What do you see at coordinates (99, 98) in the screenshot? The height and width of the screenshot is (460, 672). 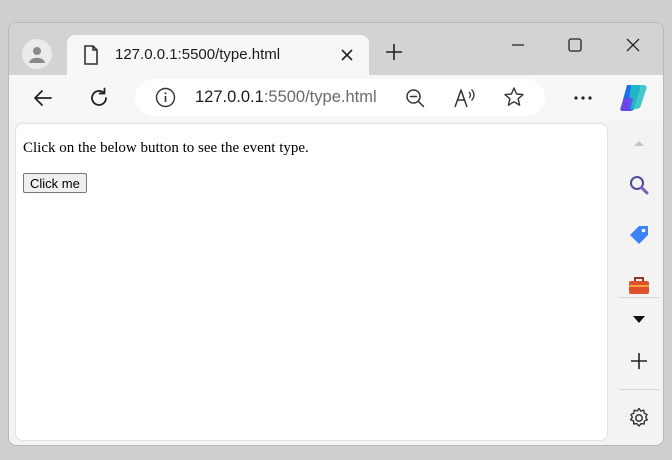 I see `reload-icon` at bounding box center [99, 98].